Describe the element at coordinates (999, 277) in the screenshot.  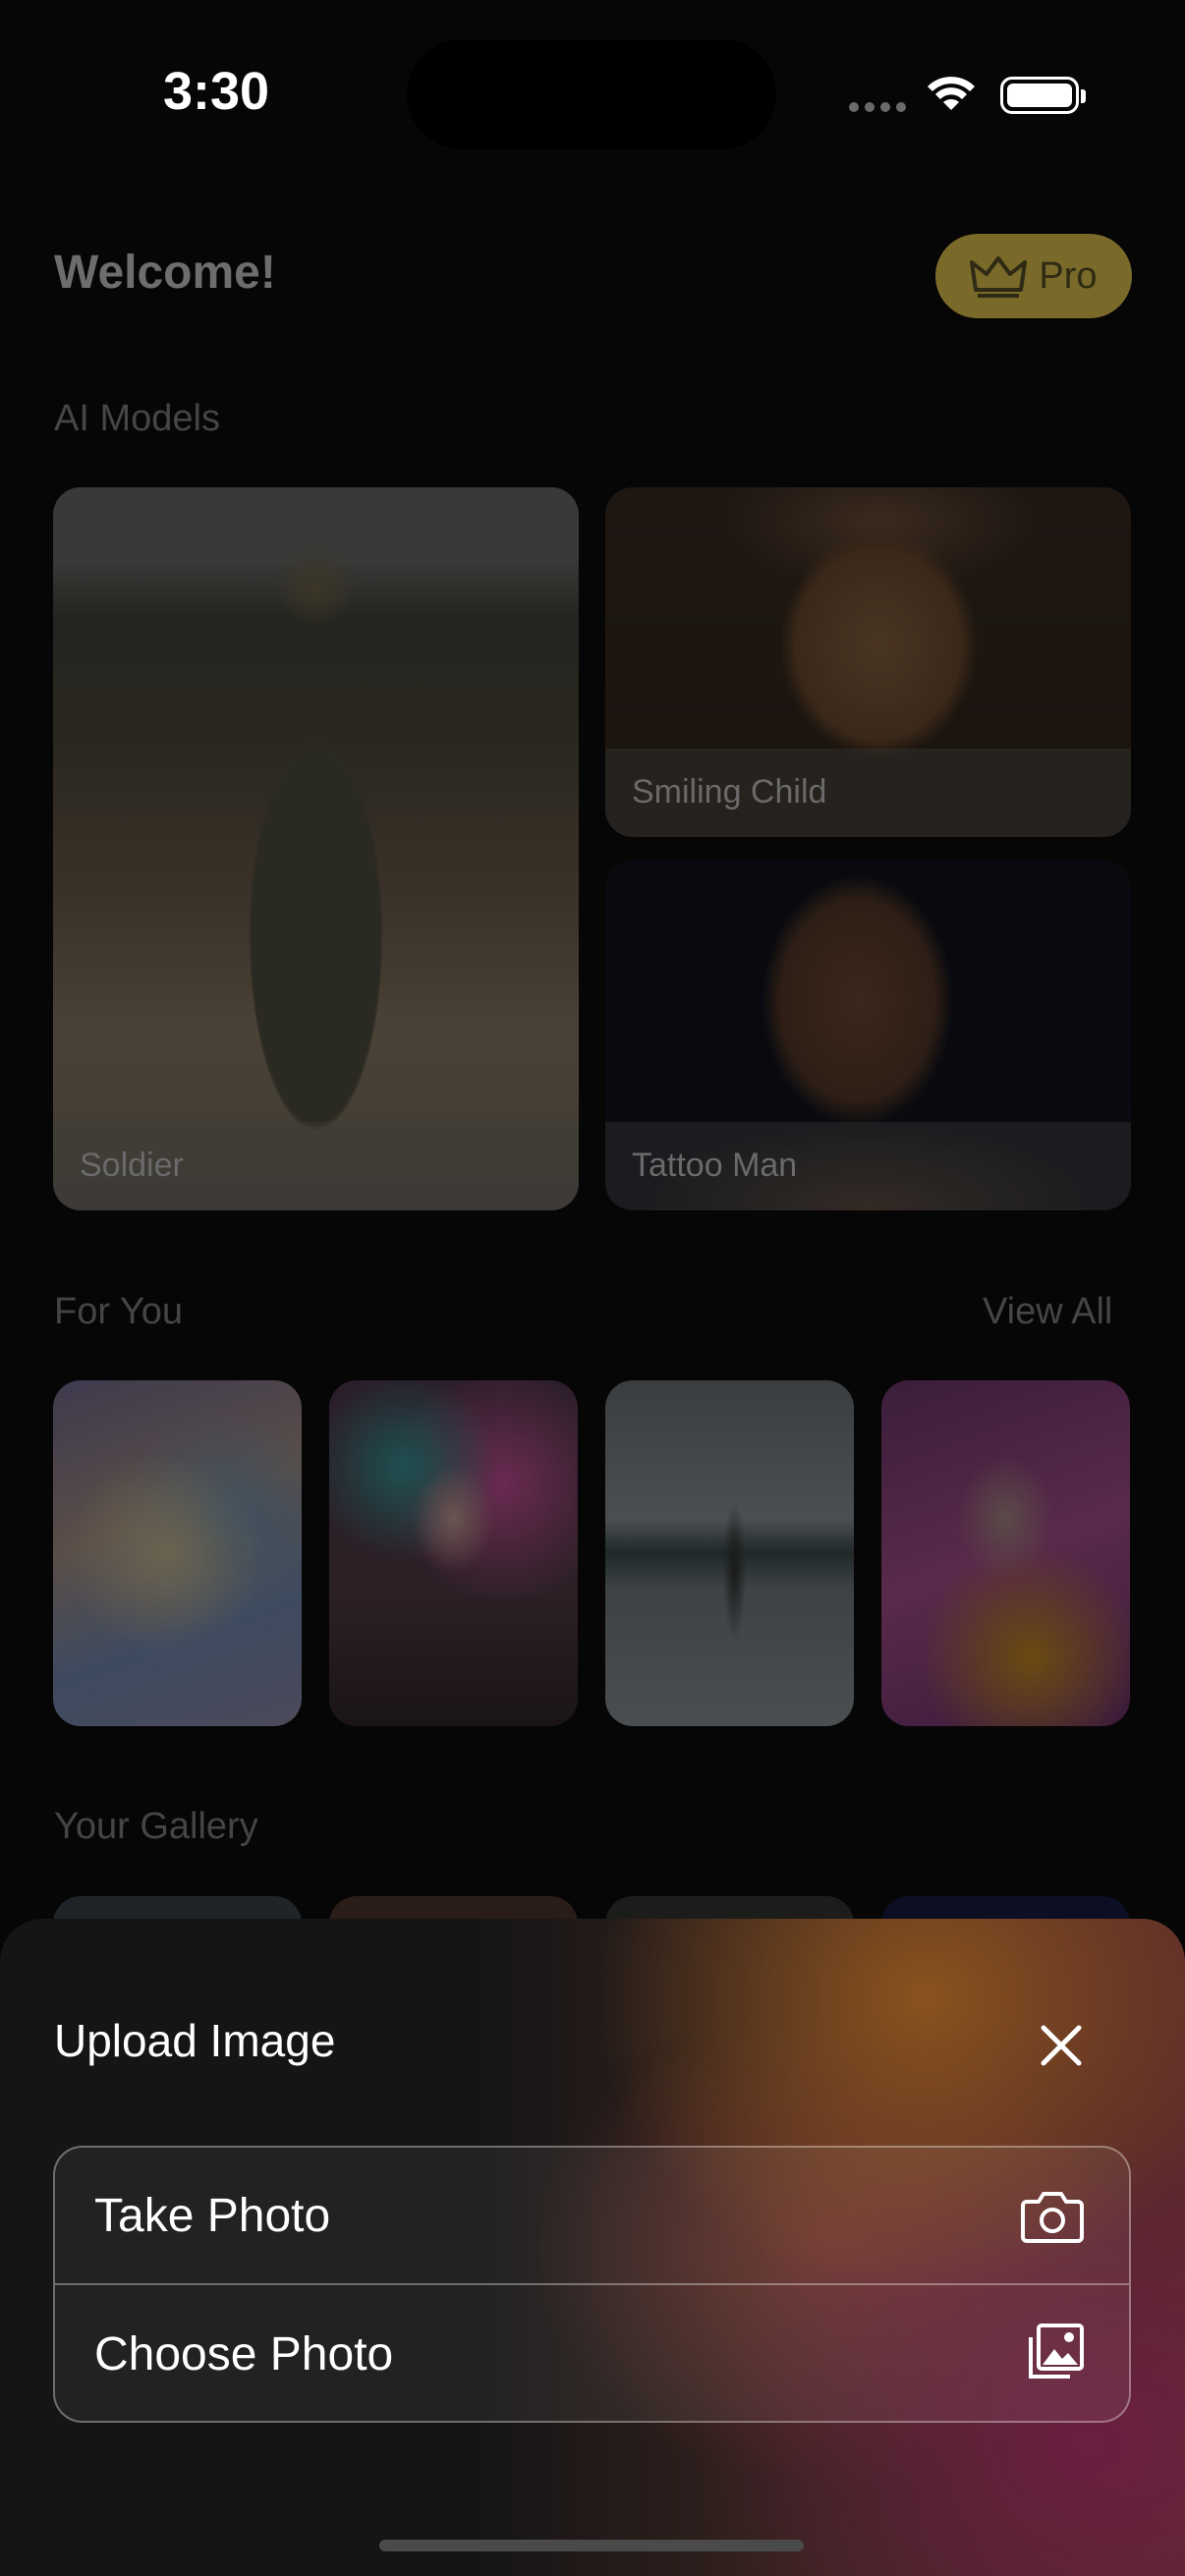
I see `crown-icon` at that location.